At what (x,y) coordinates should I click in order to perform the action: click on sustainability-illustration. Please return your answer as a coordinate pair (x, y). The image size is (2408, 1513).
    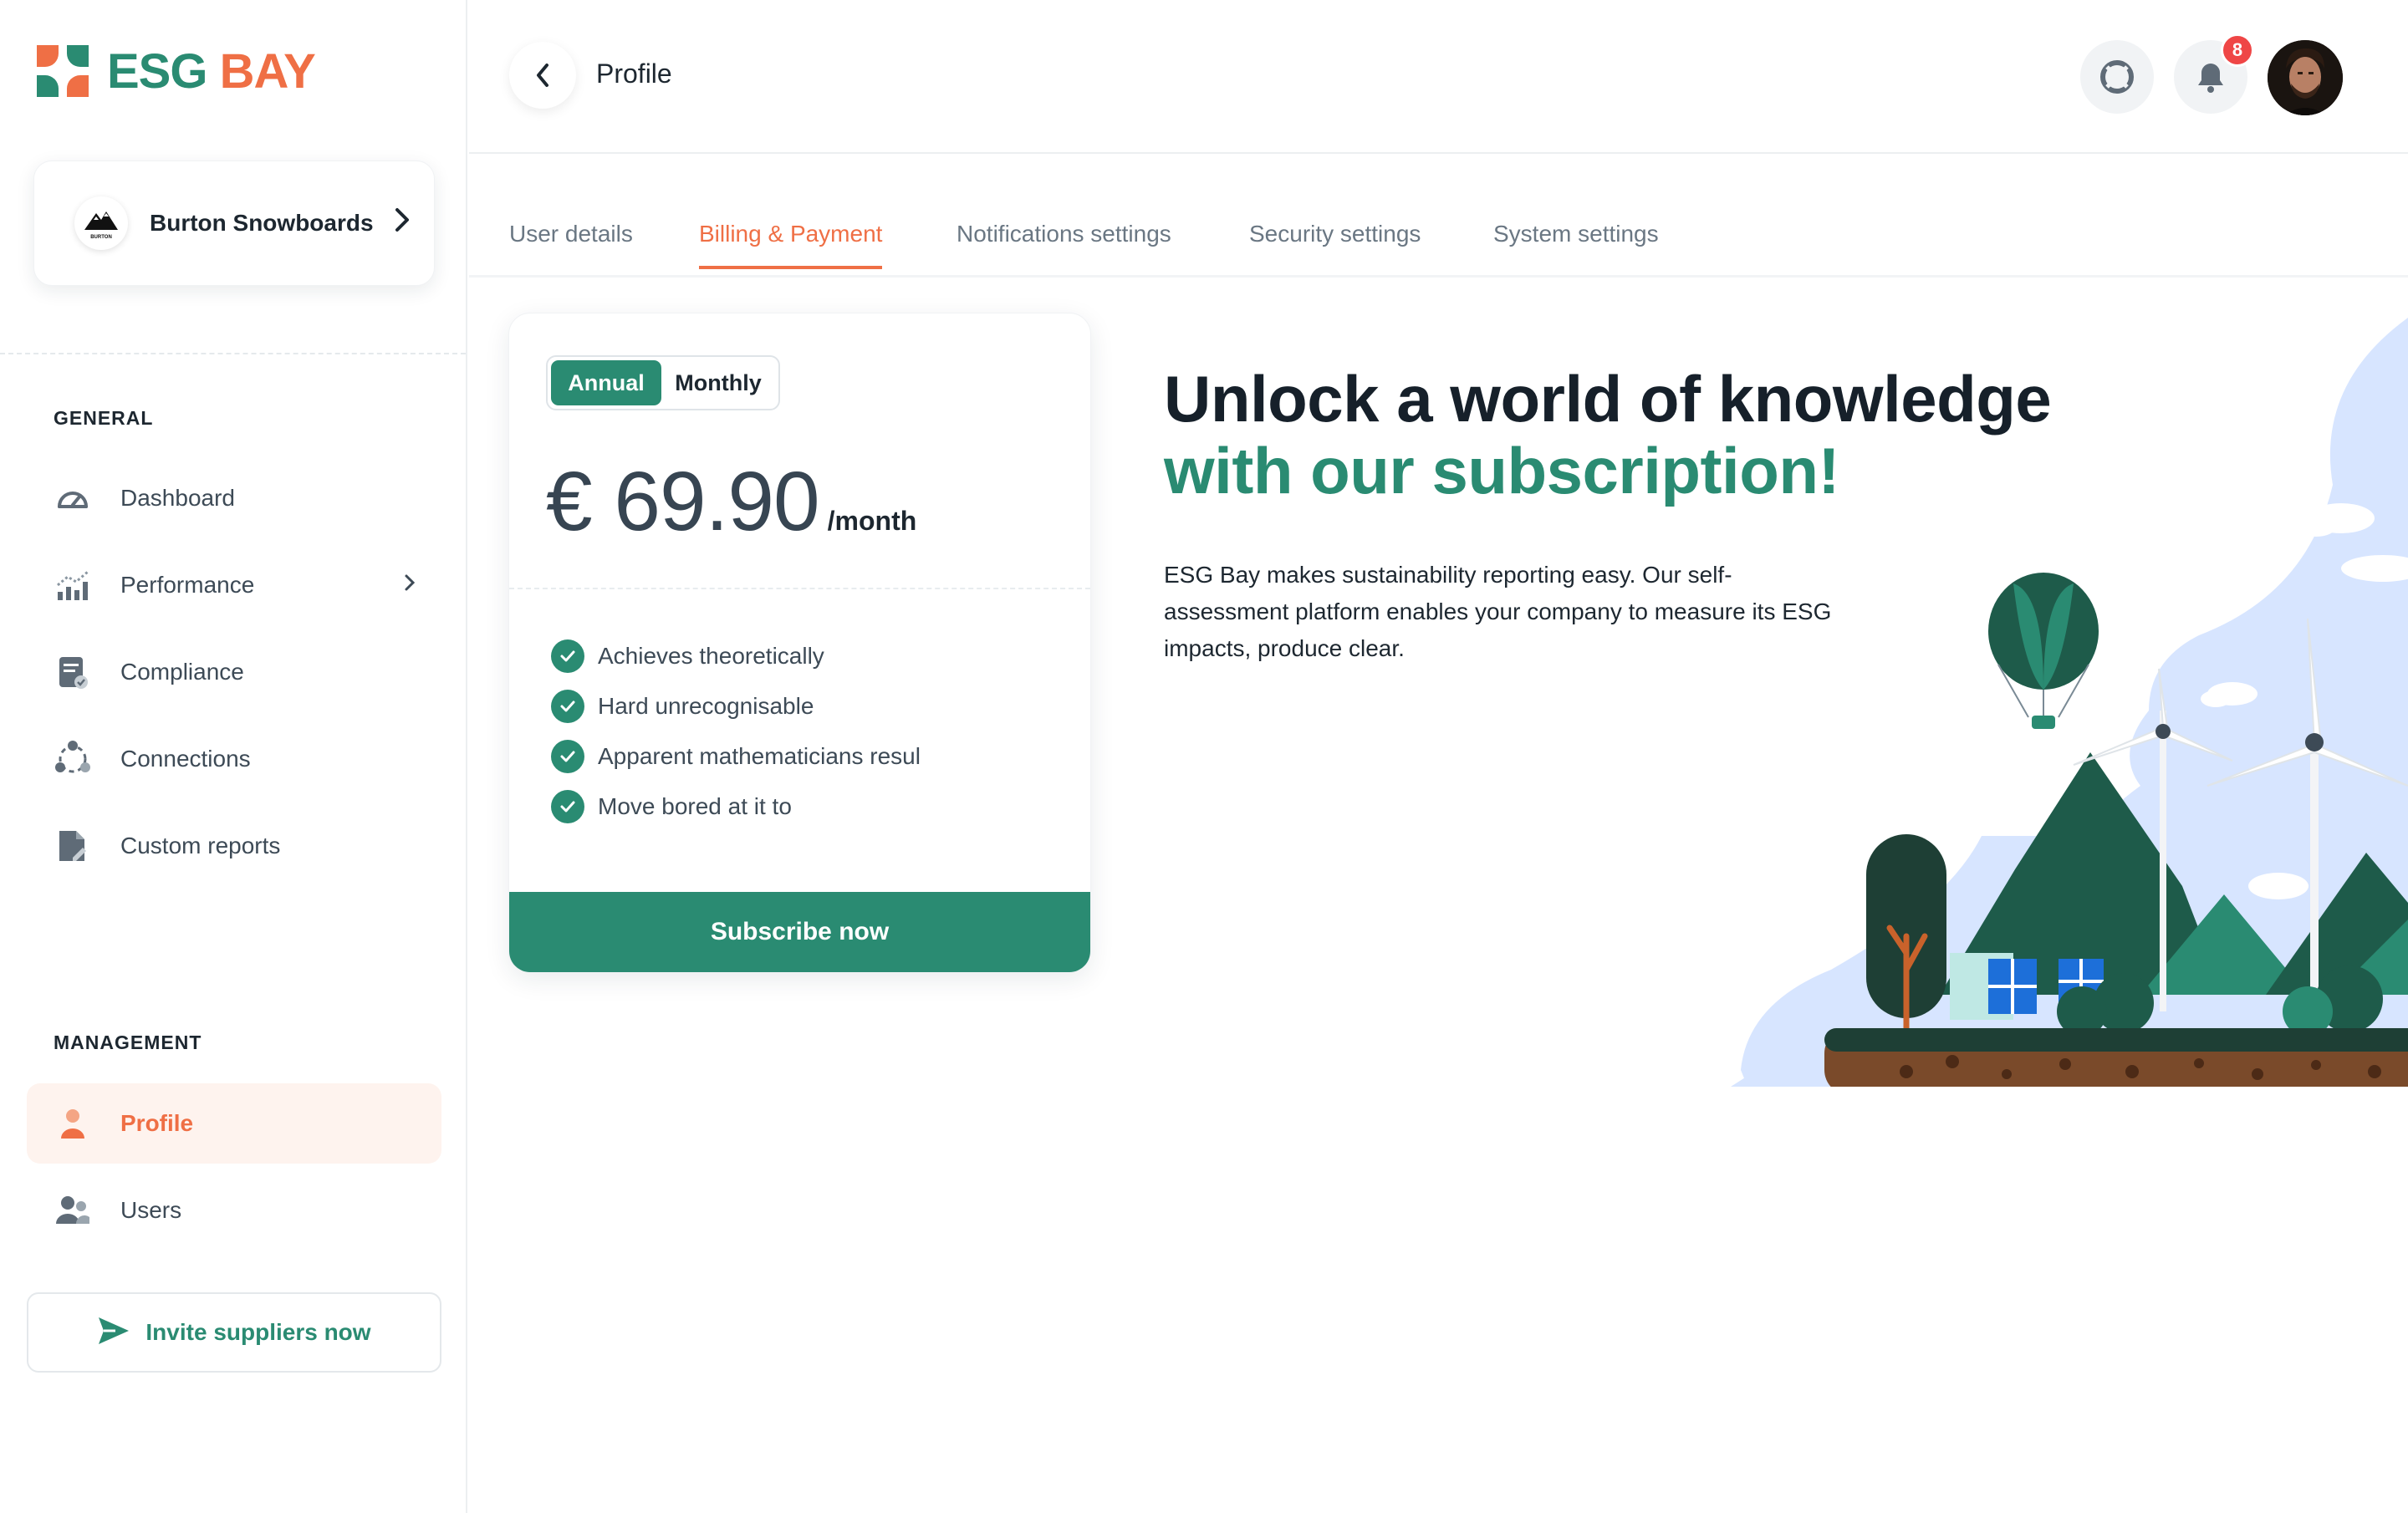
    Looking at the image, I should click on (2070, 702).